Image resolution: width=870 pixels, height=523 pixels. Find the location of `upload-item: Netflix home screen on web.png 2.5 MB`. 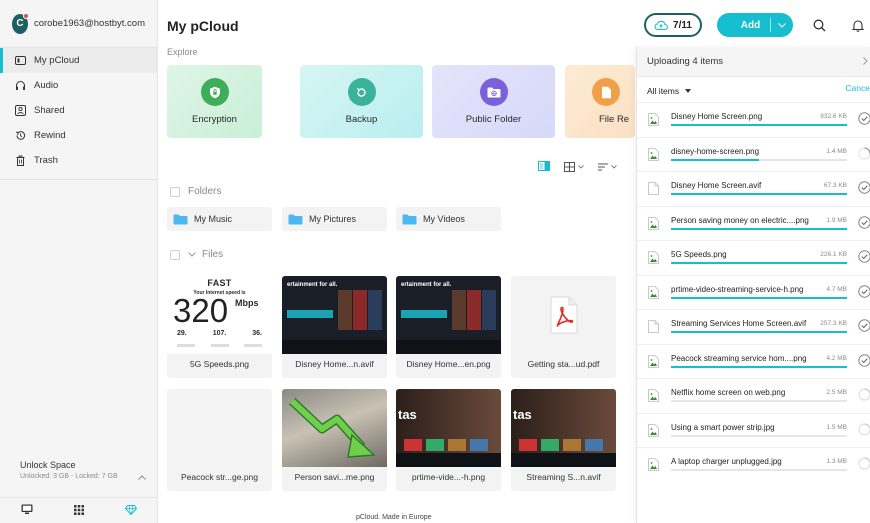

upload-item: Netflix home screen on web.png 2.5 MB is located at coordinates (753, 395).